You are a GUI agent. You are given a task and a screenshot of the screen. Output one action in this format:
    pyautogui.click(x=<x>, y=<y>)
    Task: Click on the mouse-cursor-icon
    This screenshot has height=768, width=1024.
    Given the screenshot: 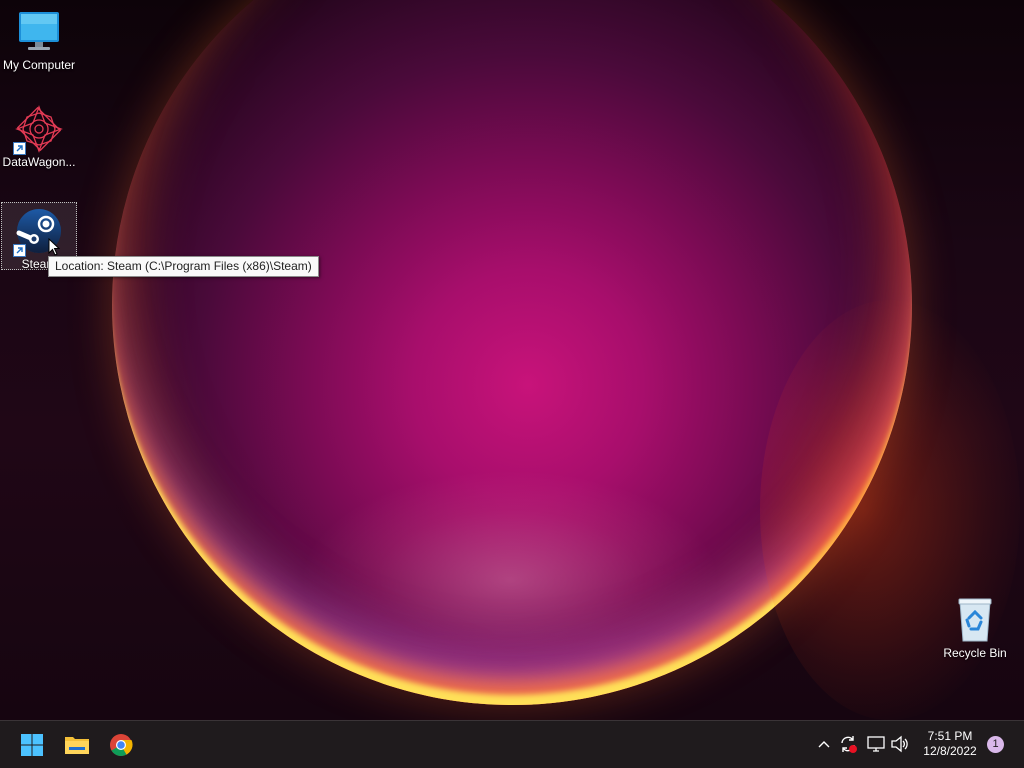 What is the action you would take?
    pyautogui.click(x=54, y=246)
    